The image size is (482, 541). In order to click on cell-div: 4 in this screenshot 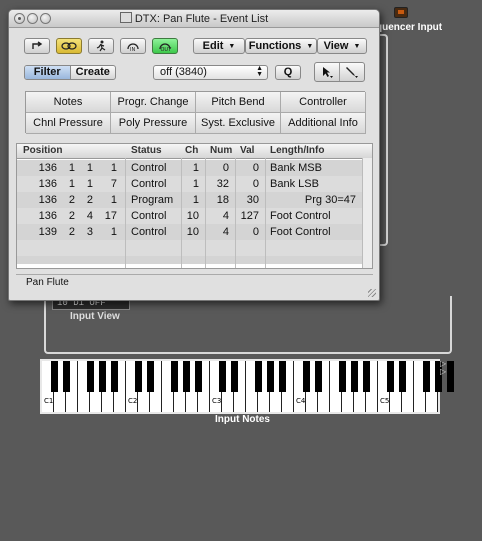, I will do `click(89, 216)`.